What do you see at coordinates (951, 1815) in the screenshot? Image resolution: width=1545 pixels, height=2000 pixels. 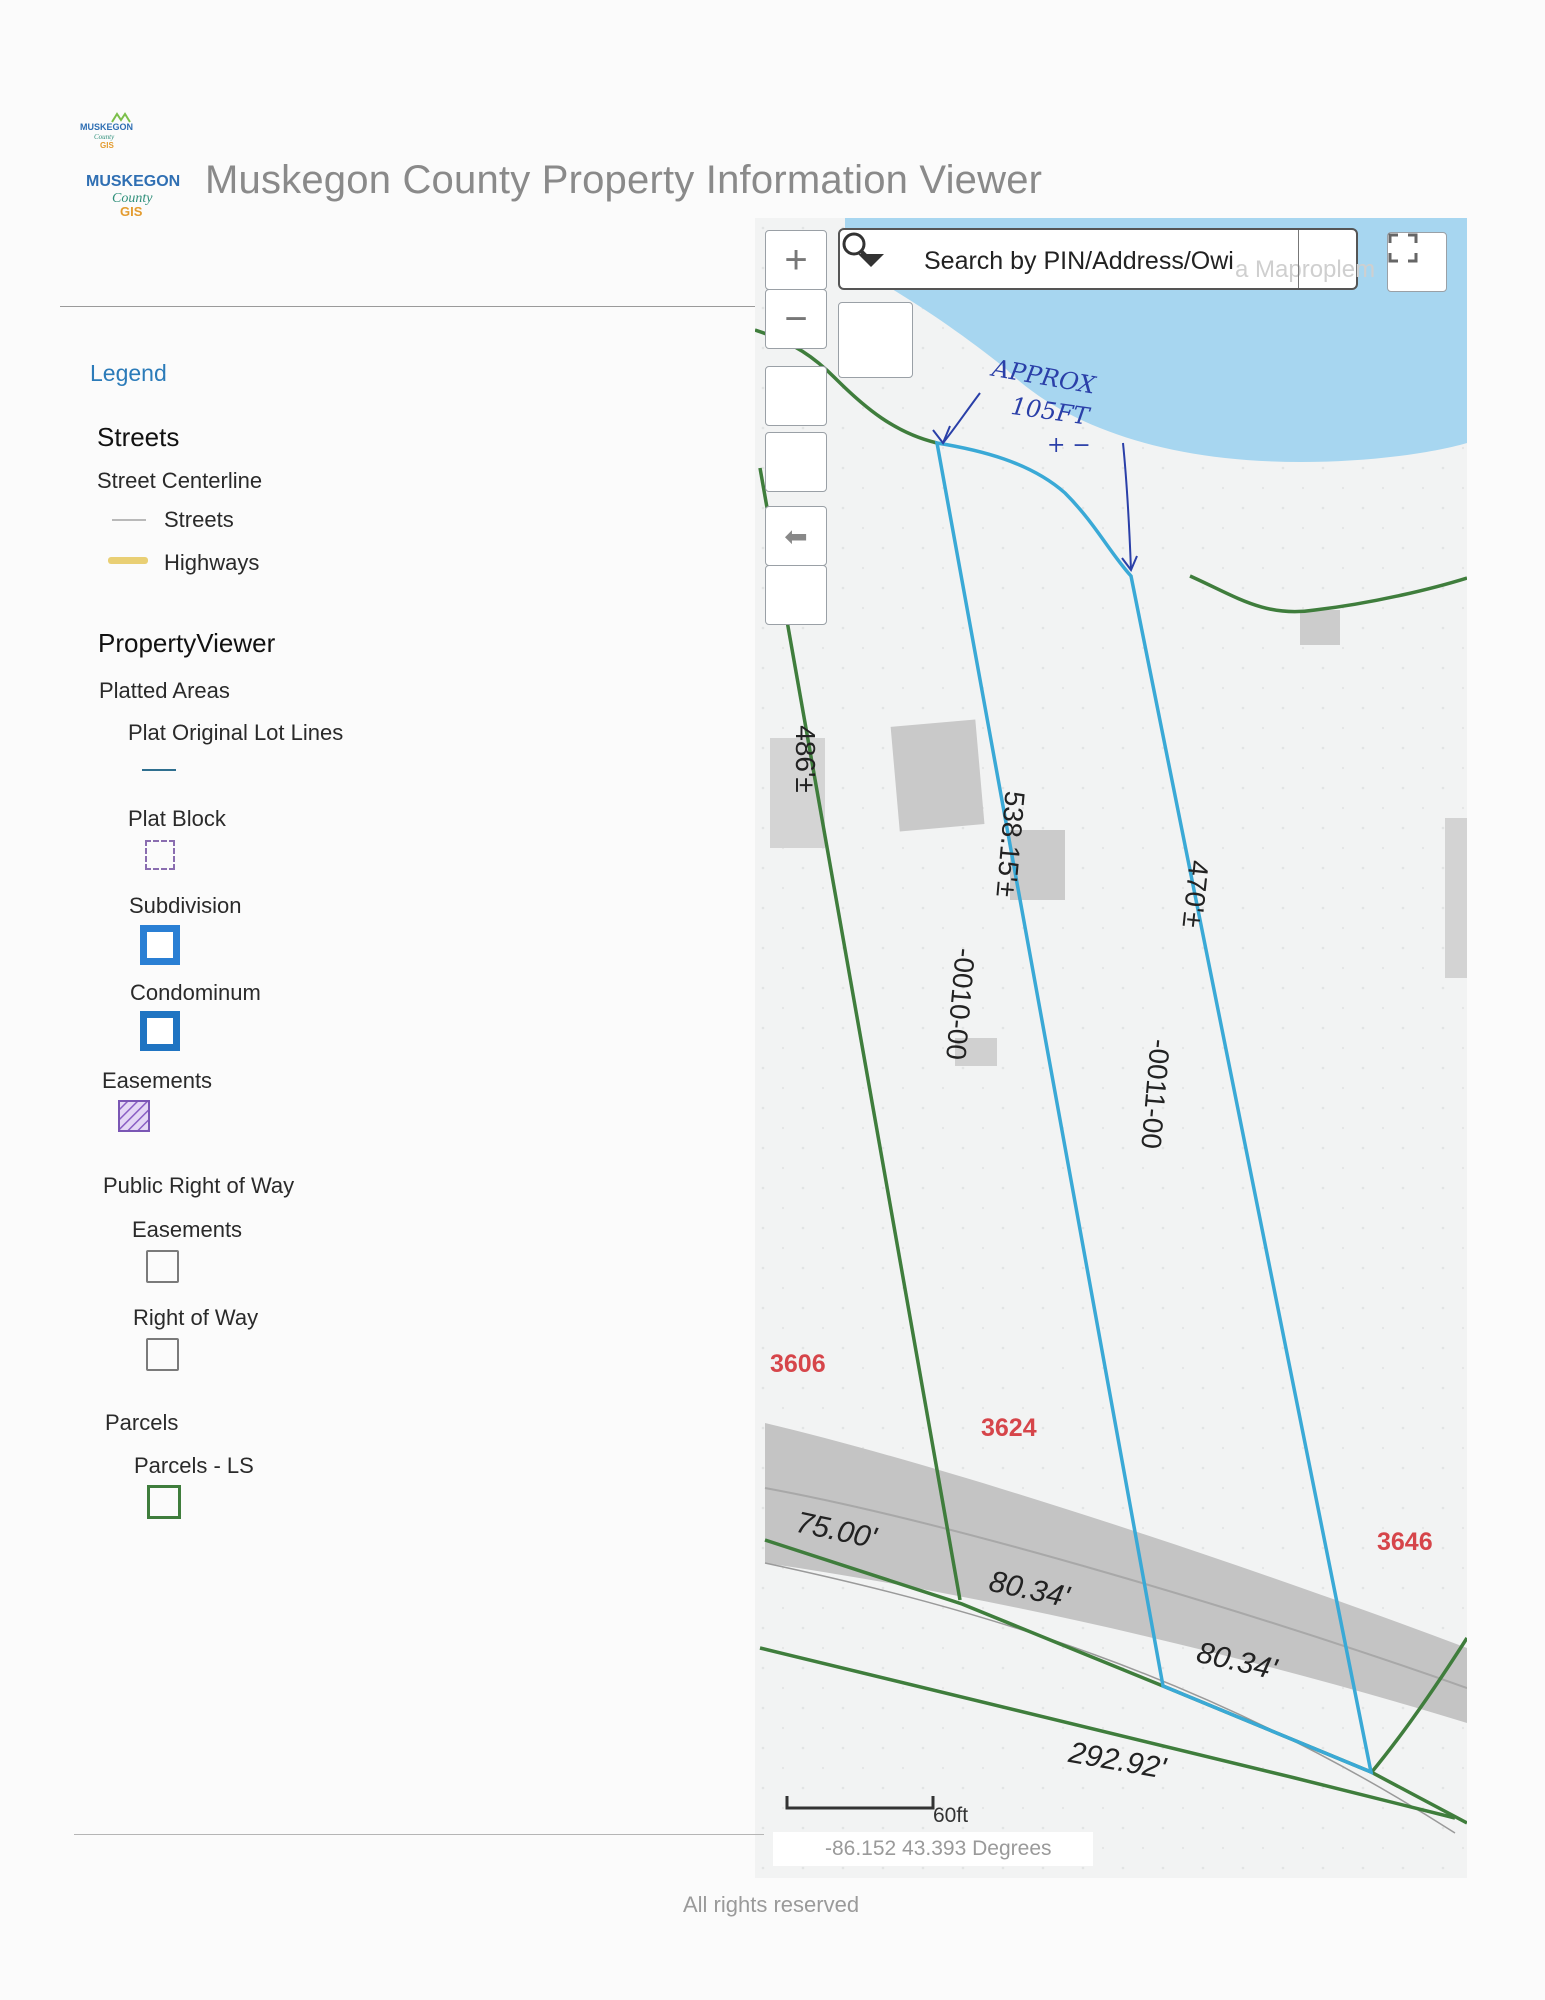 I see `scale-label: 60ft` at bounding box center [951, 1815].